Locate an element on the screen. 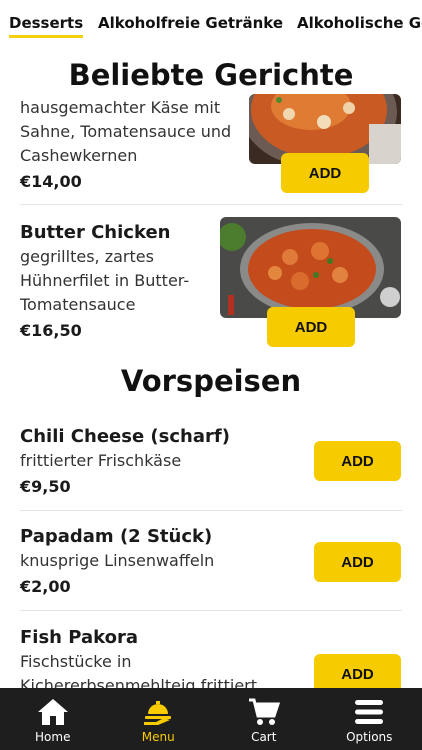 The image size is (422, 750). cart-icon is located at coordinates (264, 711).